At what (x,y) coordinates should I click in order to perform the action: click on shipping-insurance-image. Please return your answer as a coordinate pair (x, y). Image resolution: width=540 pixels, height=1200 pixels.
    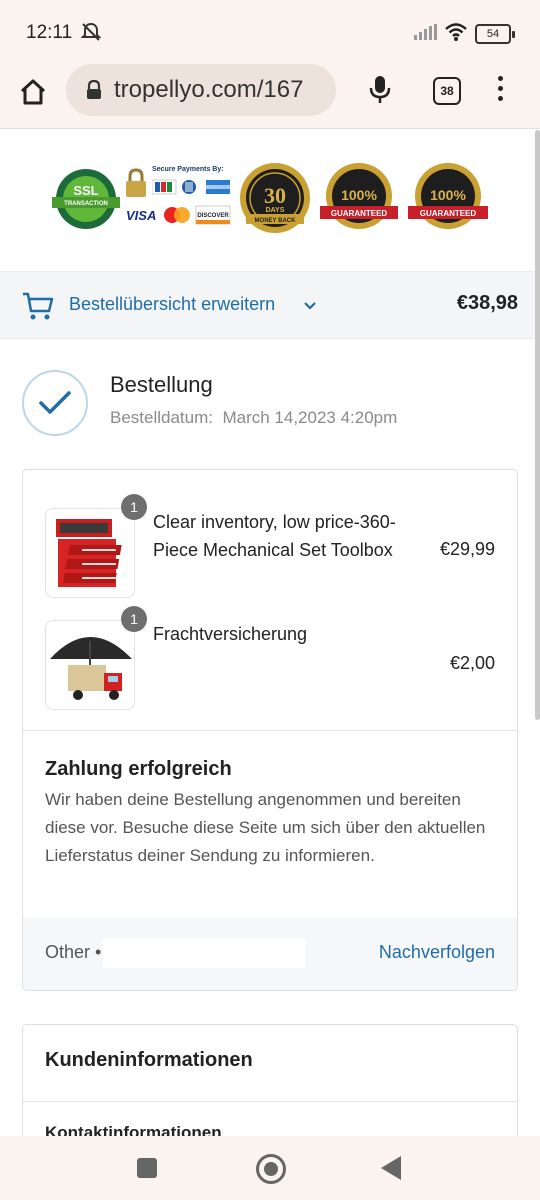
    Looking at the image, I should click on (90, 665).